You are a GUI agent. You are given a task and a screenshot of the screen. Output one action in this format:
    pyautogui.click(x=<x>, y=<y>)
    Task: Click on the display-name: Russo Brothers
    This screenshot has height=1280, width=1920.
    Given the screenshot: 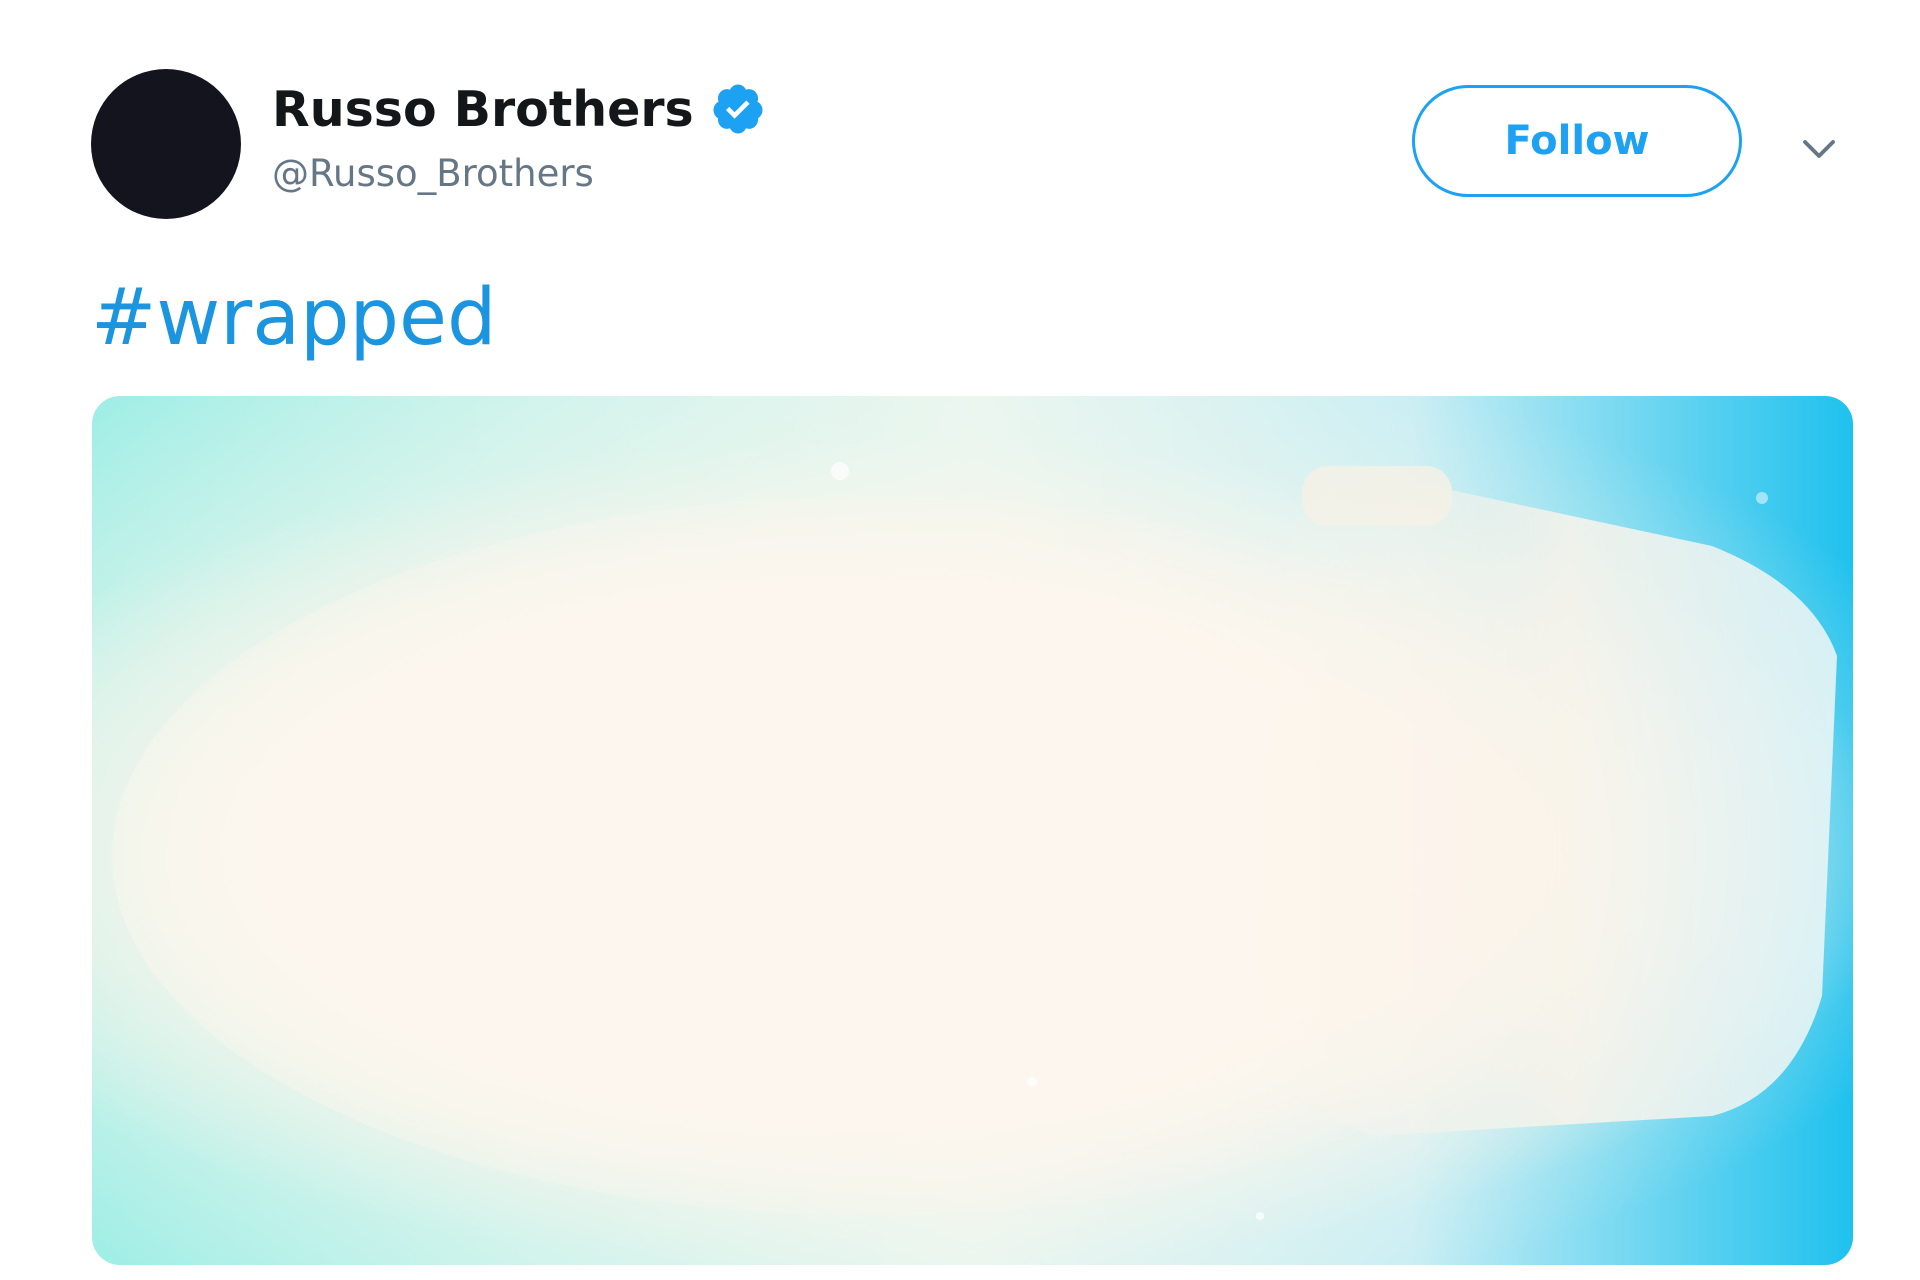 What is the action you would take?
    pyautogui.click(x=483, y=109)
    